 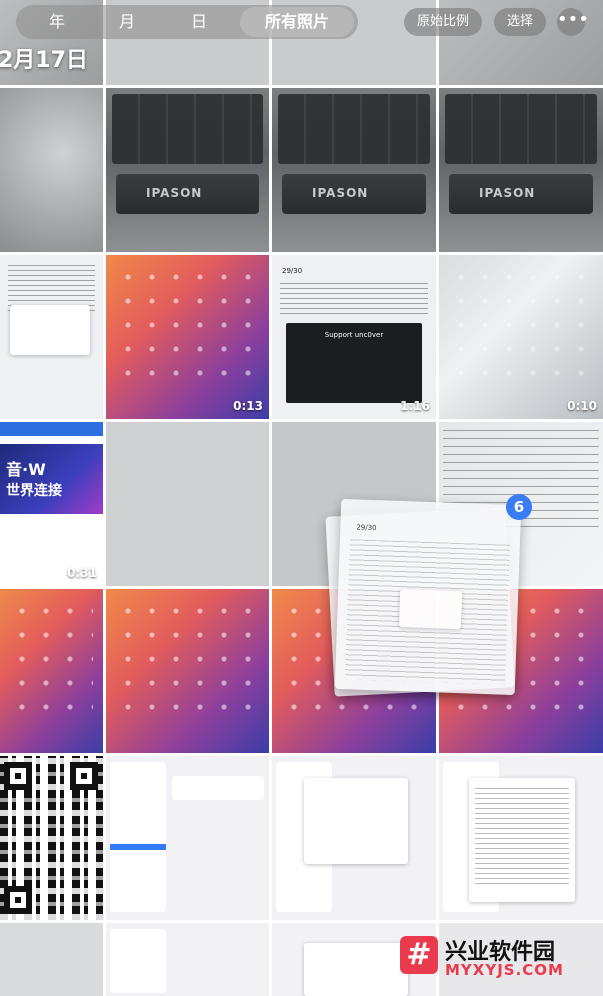 I want to click on segment-months: 月, so click(x=127, y=22).